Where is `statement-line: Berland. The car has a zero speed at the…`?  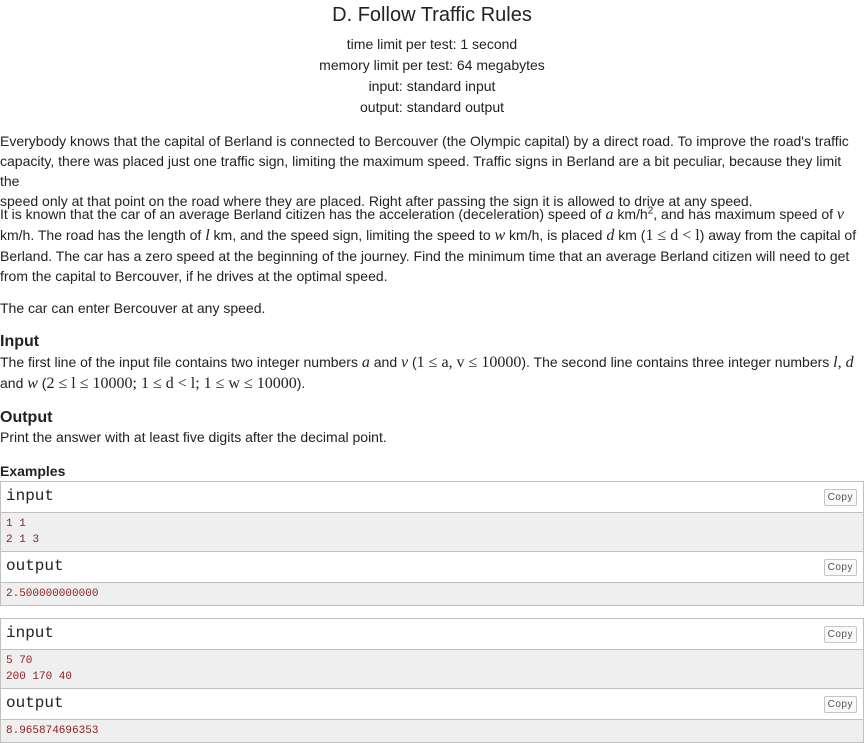 statement-line: Berland. The car has a zero speed at the… is located at coordinates (425, 256).